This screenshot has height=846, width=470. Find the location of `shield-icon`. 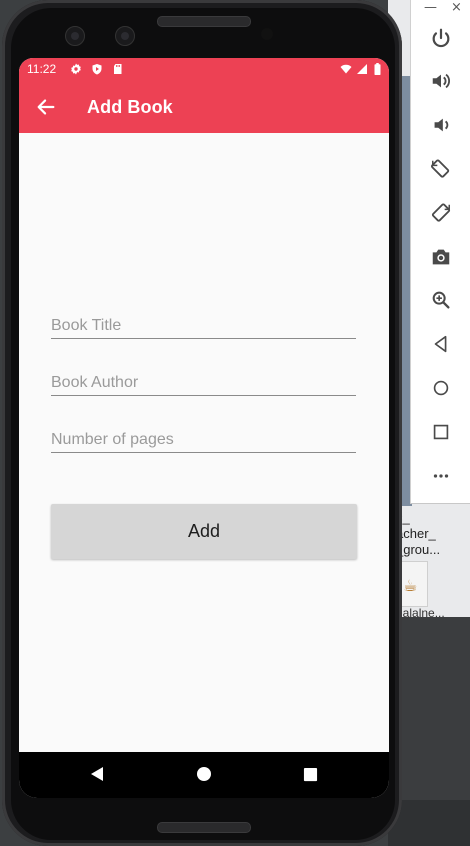

shield-icon is located at coordinates (97, 69).